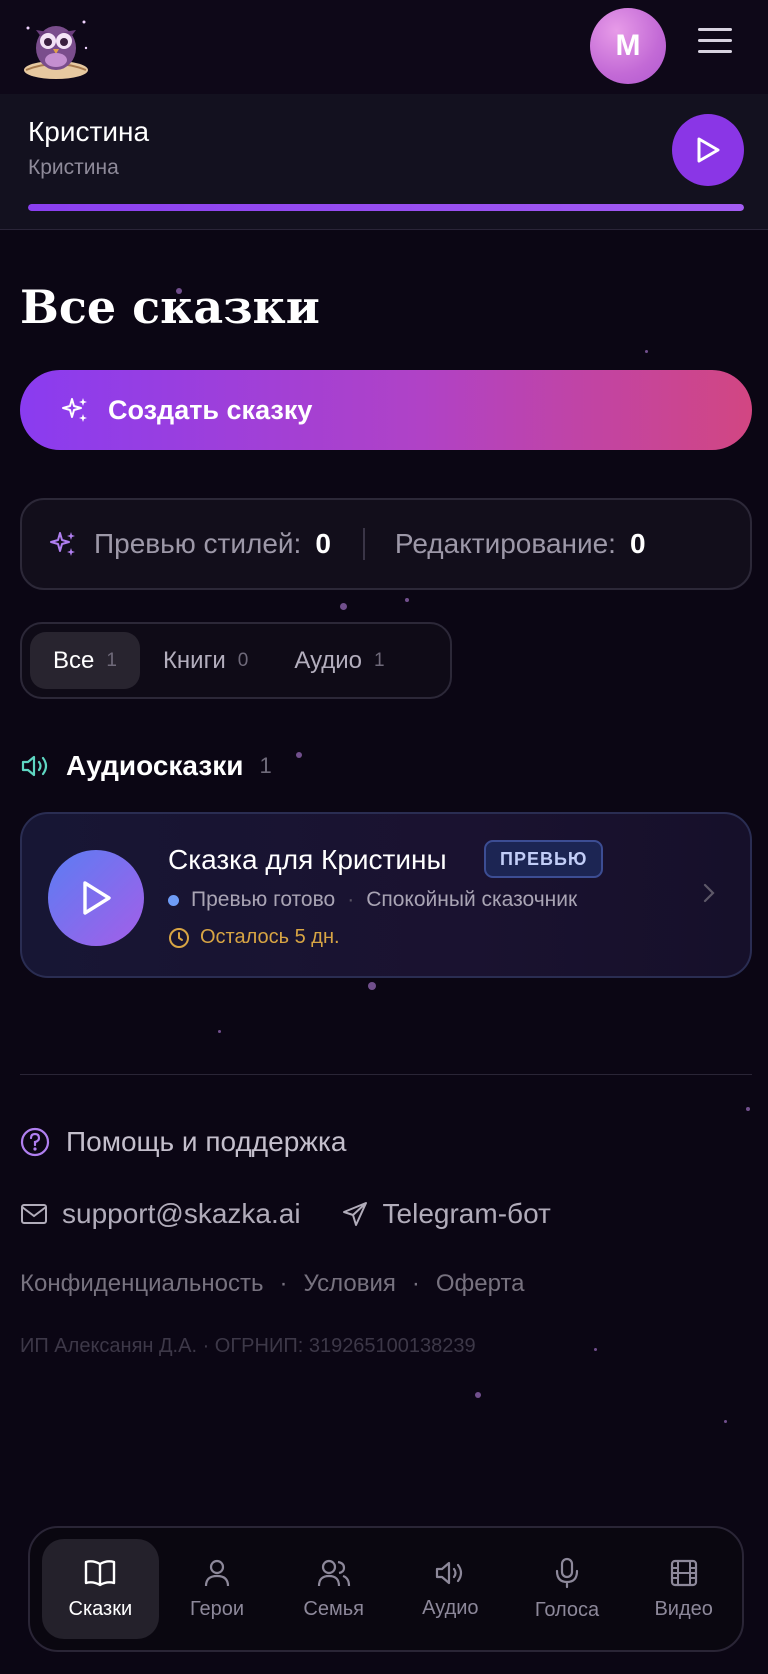  Describe the element at coordinates (217, 1572) in the screenshot. I see `person-icon` at that location.